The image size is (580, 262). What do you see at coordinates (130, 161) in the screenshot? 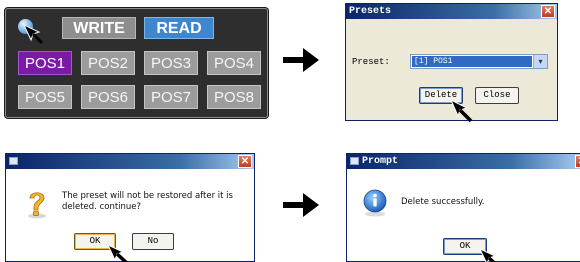
I see `confirm-title-bar: ✕` at bounding box center [130, 161].